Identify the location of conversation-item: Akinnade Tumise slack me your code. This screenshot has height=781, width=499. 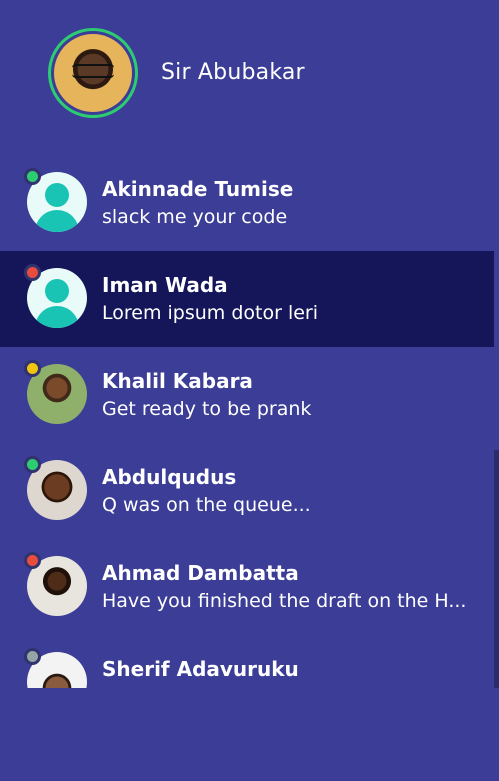
(247, 203).